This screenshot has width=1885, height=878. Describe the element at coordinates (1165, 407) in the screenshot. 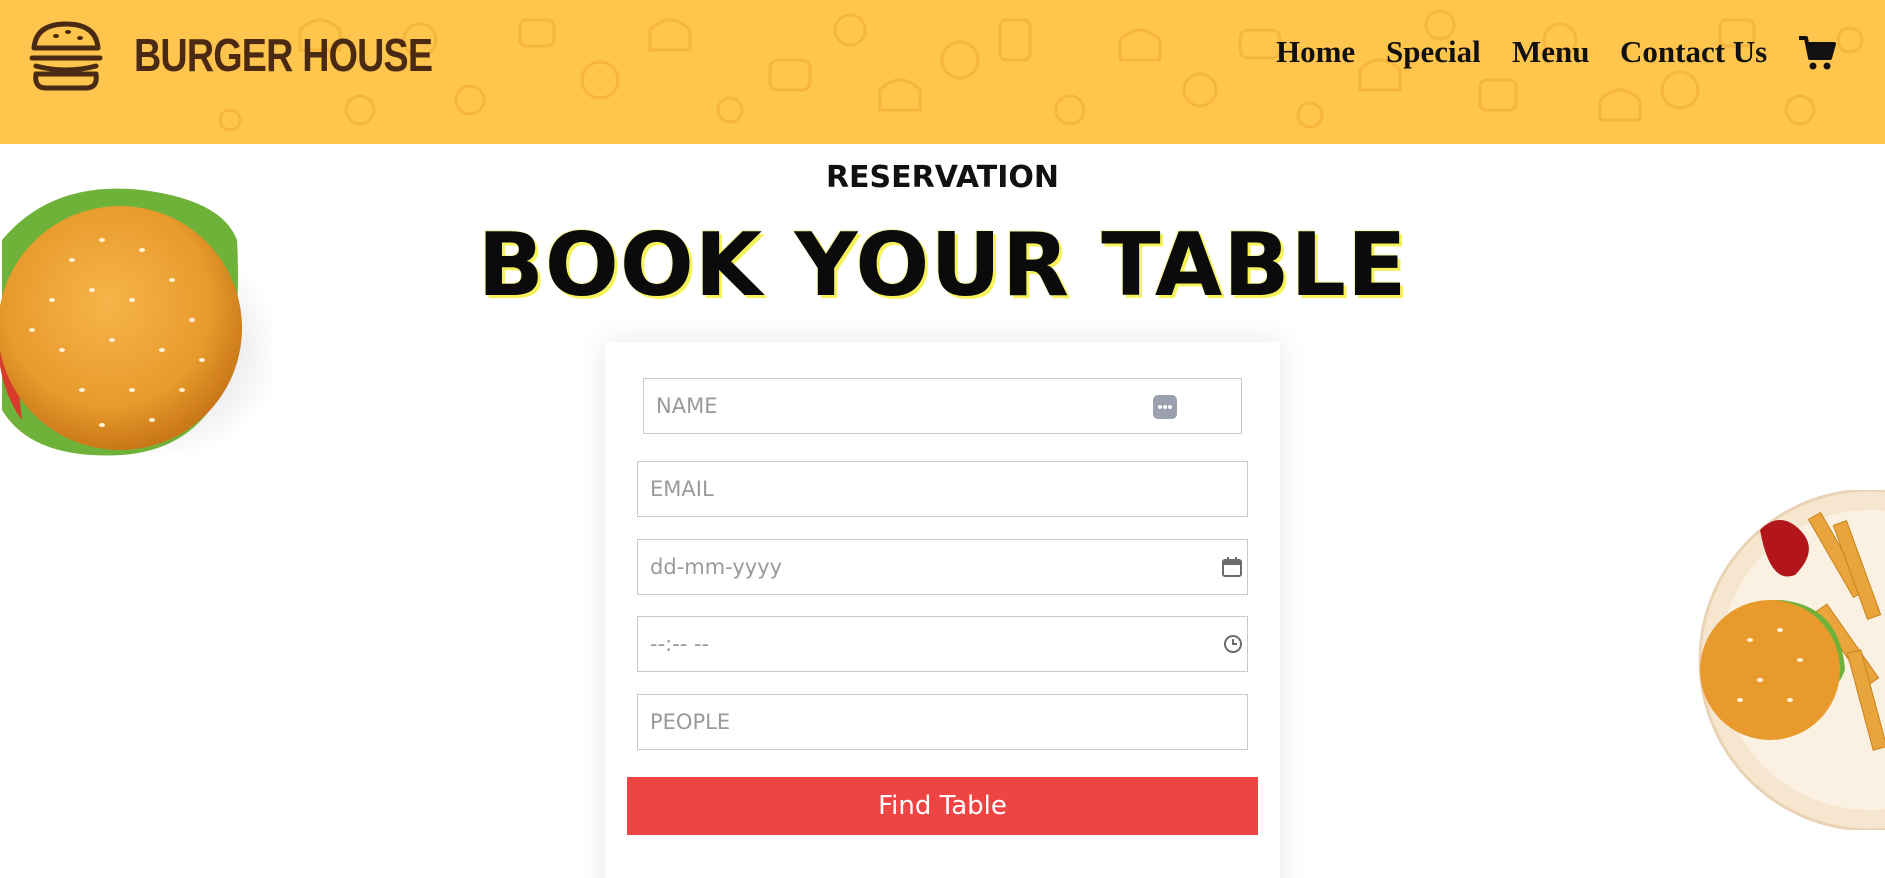

I see `autofill-icon` at that location.